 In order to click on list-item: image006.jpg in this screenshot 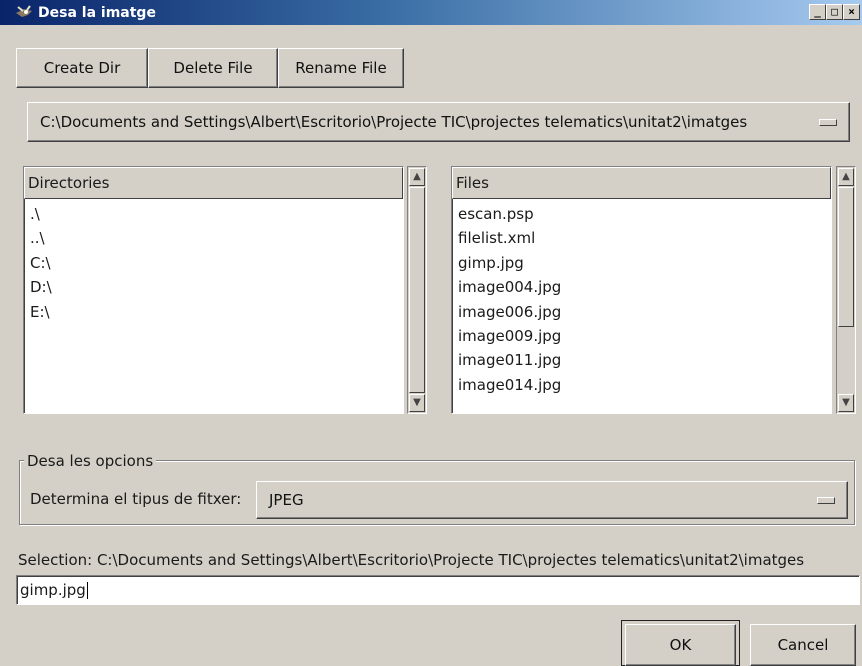, I will do `click(644, 312)`.